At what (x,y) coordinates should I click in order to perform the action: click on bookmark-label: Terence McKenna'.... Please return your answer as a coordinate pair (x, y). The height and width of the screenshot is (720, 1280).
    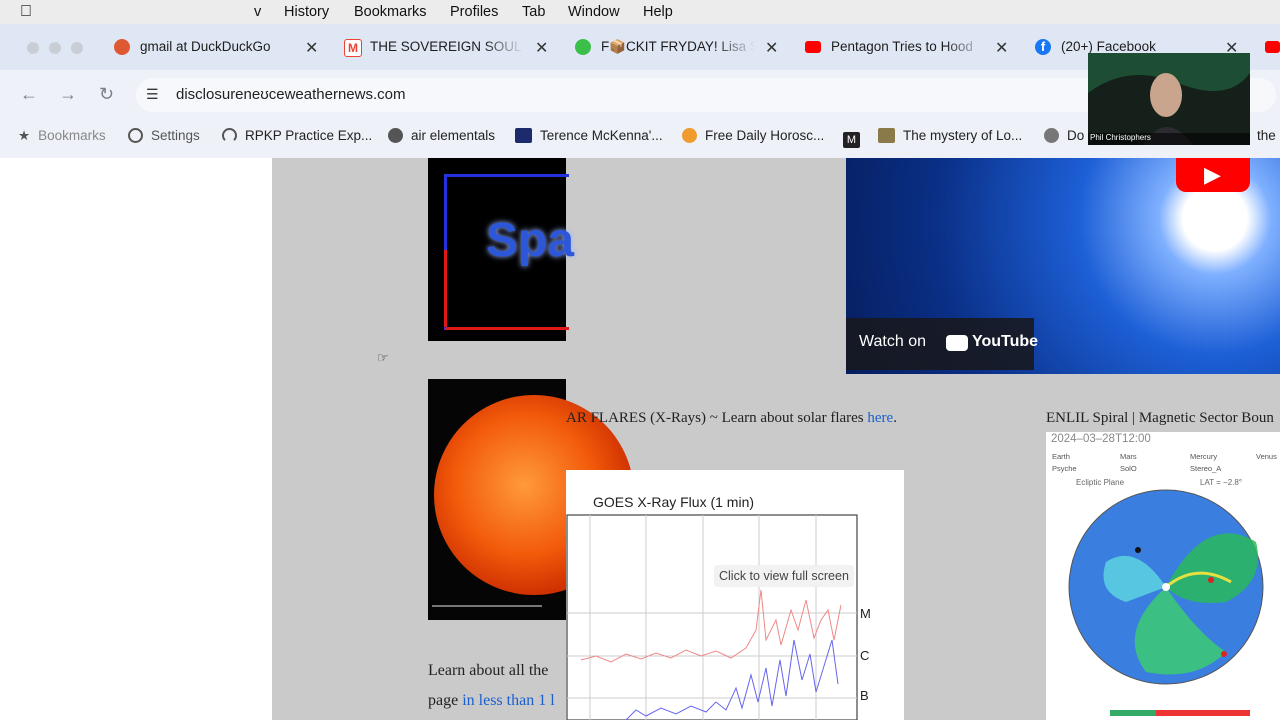
    Looking at the image, I should click on (601, 135).